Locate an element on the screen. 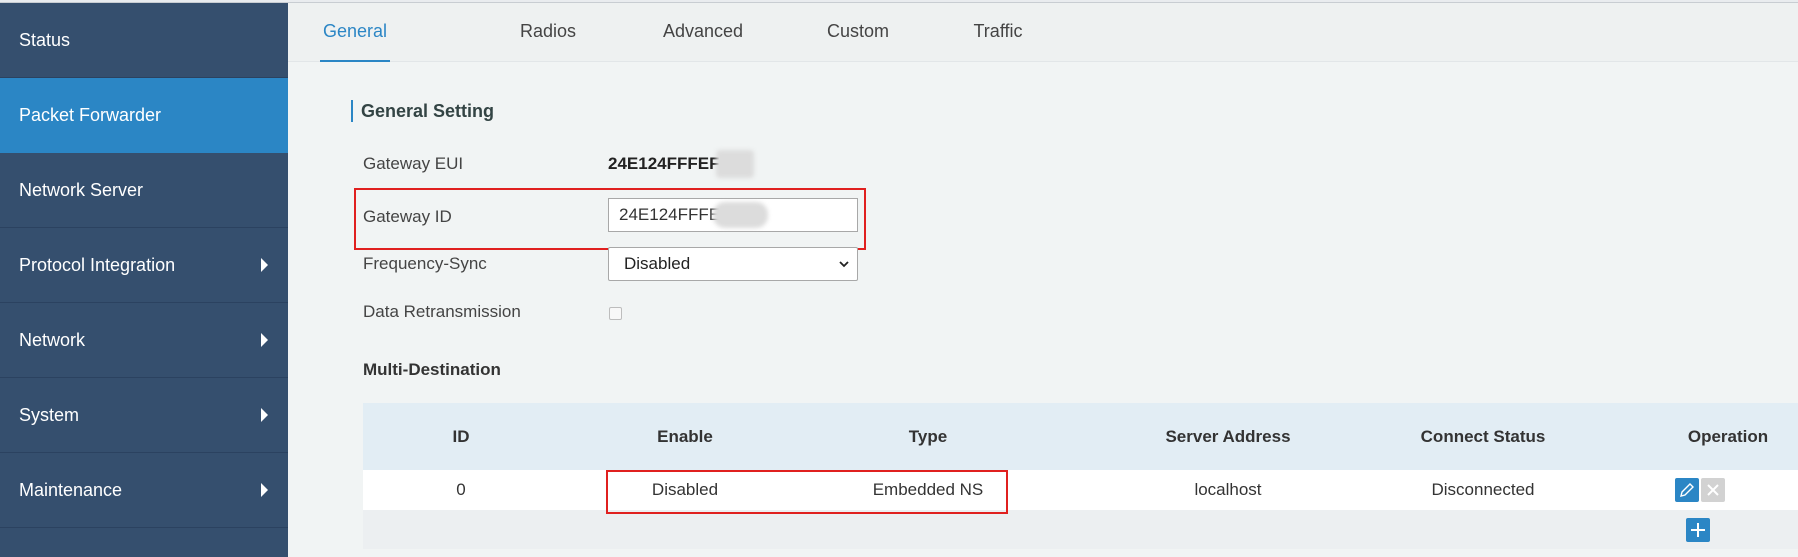  column-header-type: Type is located at coordinates (928, 436).